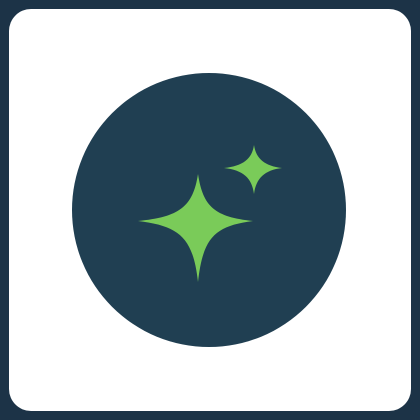 The width and height of the screenshot is (420, 420). Describe the element at coordinates (195, 228) in the screenshot. I see `large-sparkle-icon` at that location.